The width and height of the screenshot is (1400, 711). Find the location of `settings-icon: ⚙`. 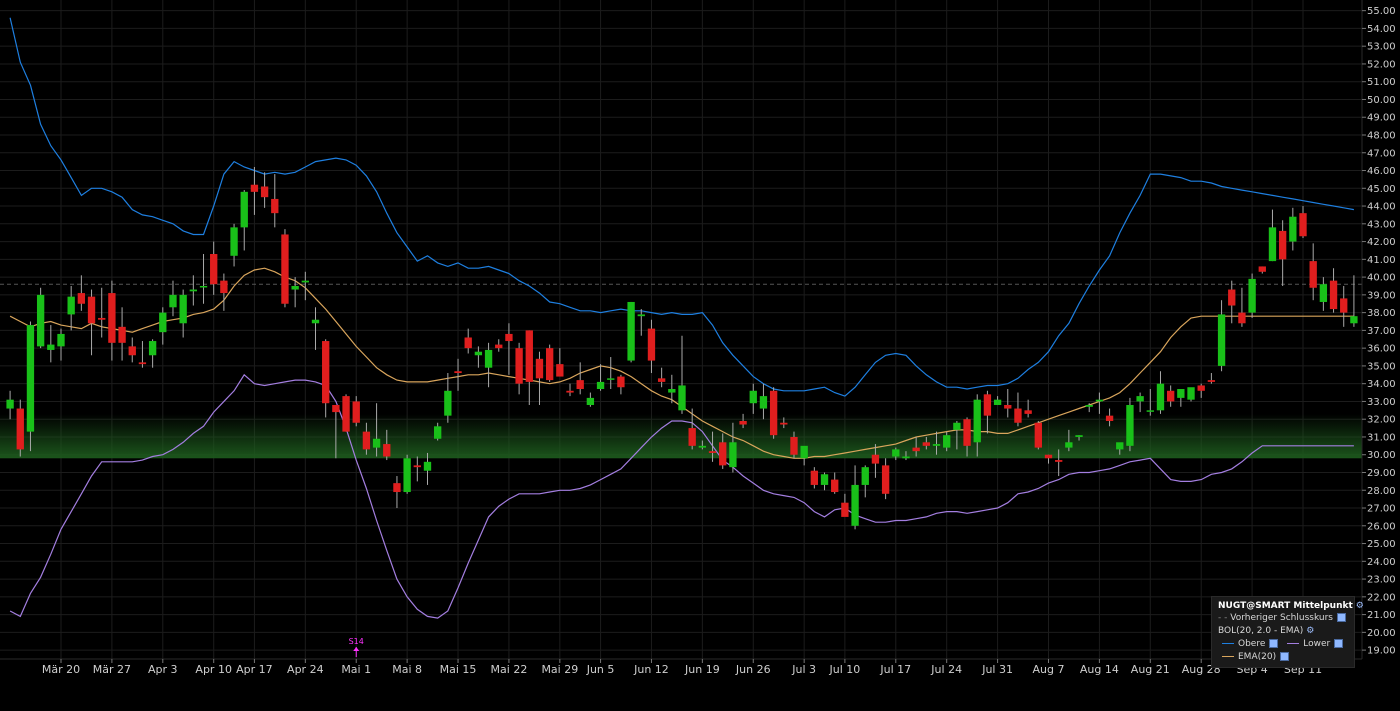

settings-icon: ⚙ is located at coordinates (1360, 606).